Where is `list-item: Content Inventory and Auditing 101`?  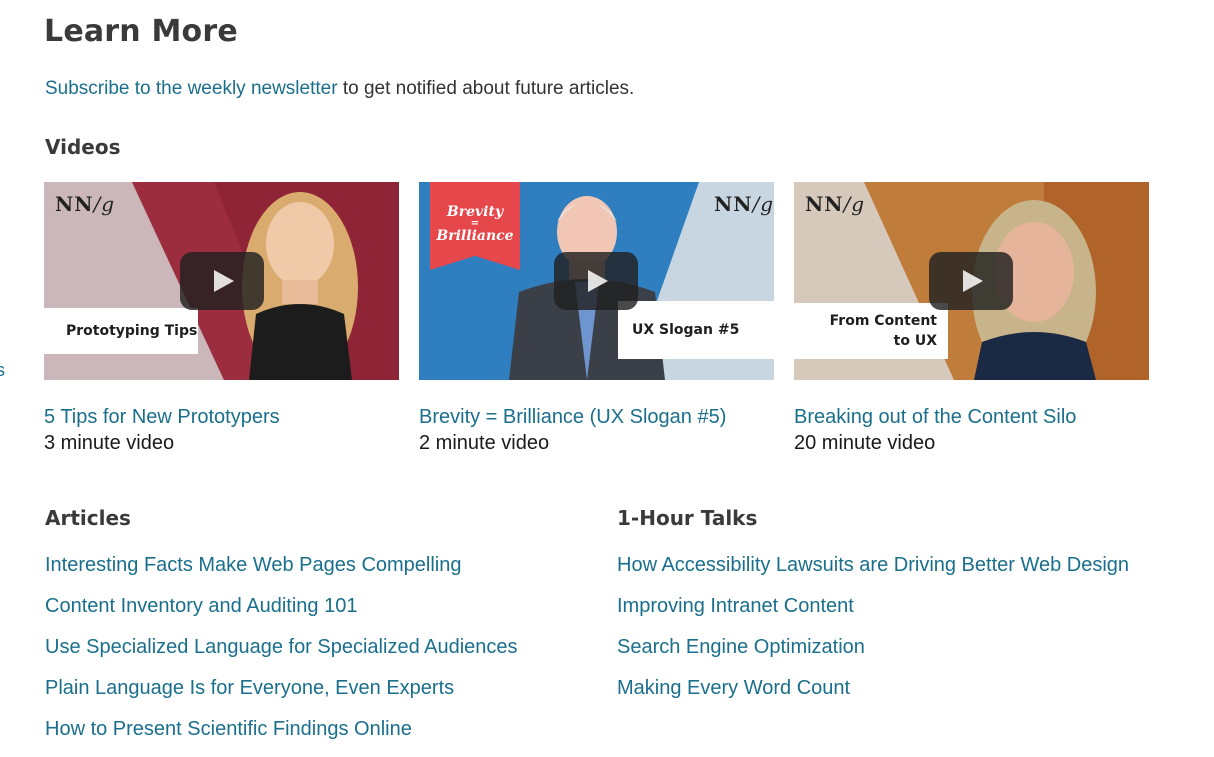
list-item: Content Inventory and Auditing 101 is located at coordinates (281, 613).